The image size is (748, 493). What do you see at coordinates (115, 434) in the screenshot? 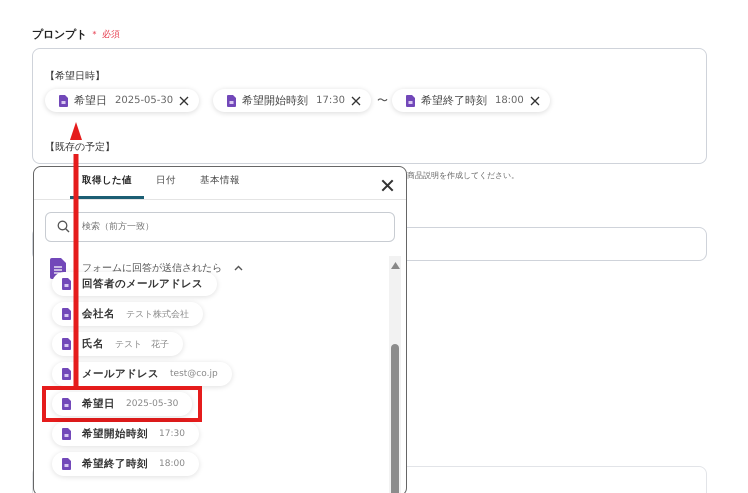
I see `item-label: 希望開始時刻` at bounding box center [115, 434].